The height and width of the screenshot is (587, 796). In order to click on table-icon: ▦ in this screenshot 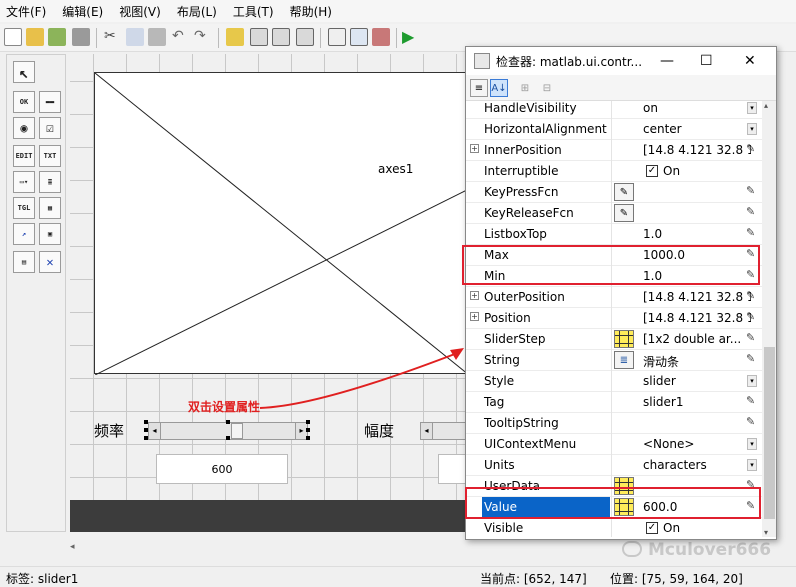, I will do `click(50, 208)`.